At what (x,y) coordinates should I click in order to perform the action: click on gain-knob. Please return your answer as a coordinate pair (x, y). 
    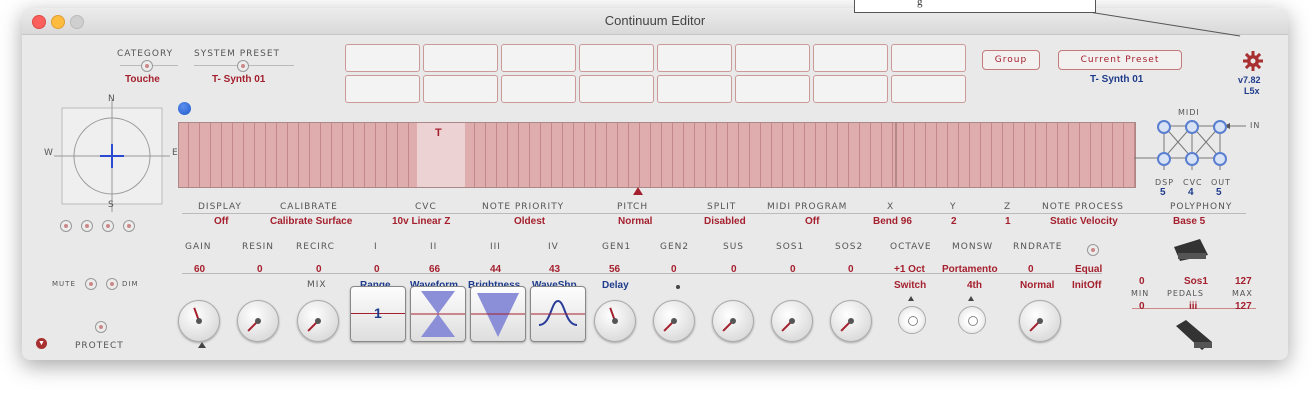
    Looking at the image, I should click on (199, 321).